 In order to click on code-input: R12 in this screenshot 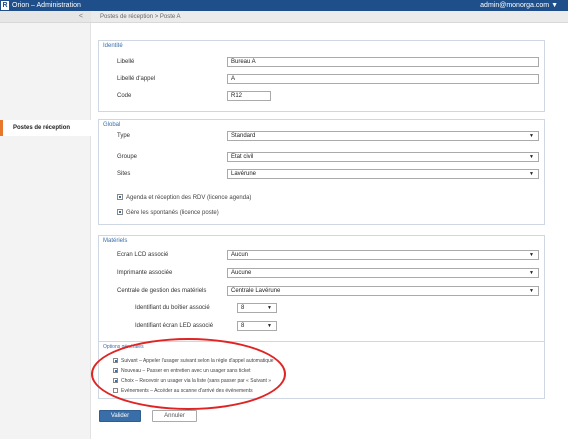, I will do `click(249, 96)`.